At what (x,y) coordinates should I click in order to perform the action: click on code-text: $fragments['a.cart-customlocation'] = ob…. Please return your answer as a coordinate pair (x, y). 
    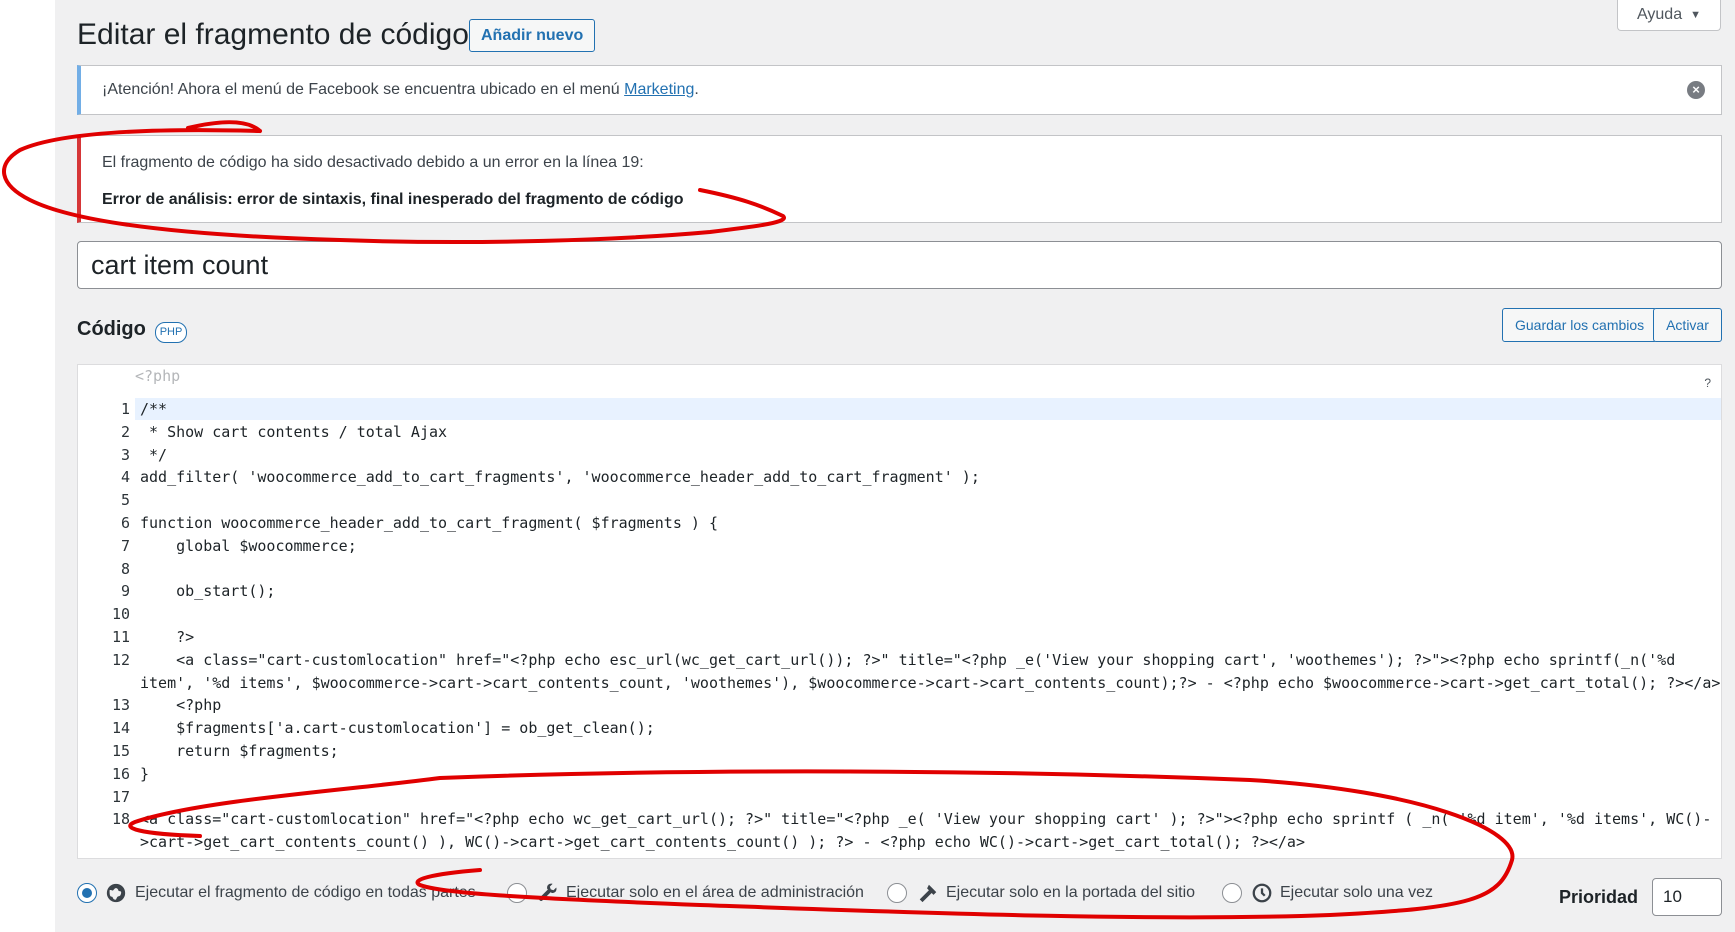
    Looking at the image, I should click on (397, 728).